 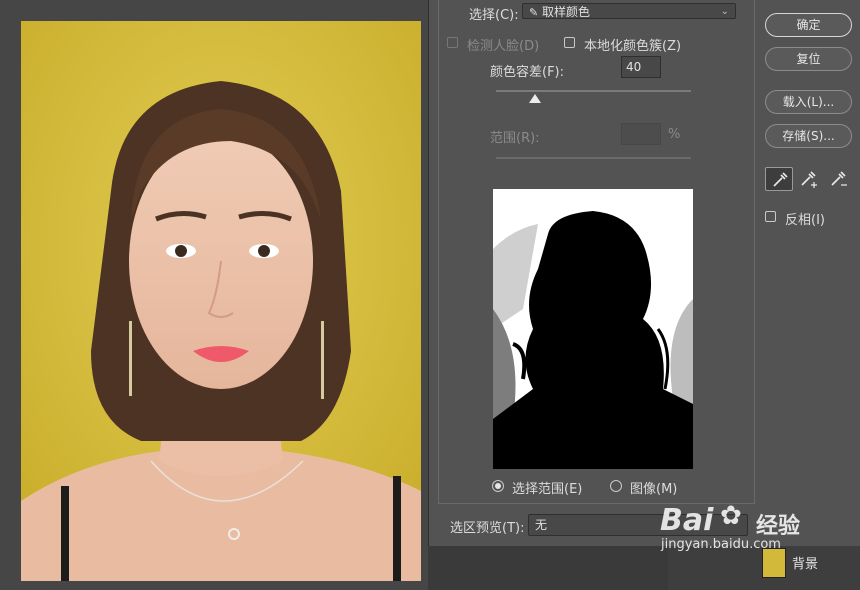 I want to click on eyedropper-small-icon: ✎, so click(x=534, y=12).